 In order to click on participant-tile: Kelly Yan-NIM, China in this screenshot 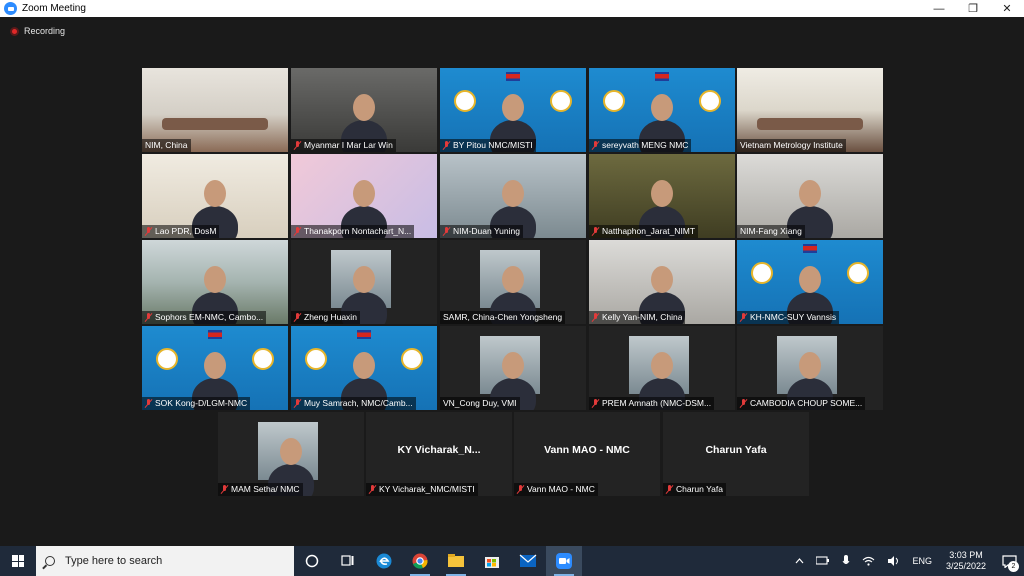, I will do `click(662, 282)`.